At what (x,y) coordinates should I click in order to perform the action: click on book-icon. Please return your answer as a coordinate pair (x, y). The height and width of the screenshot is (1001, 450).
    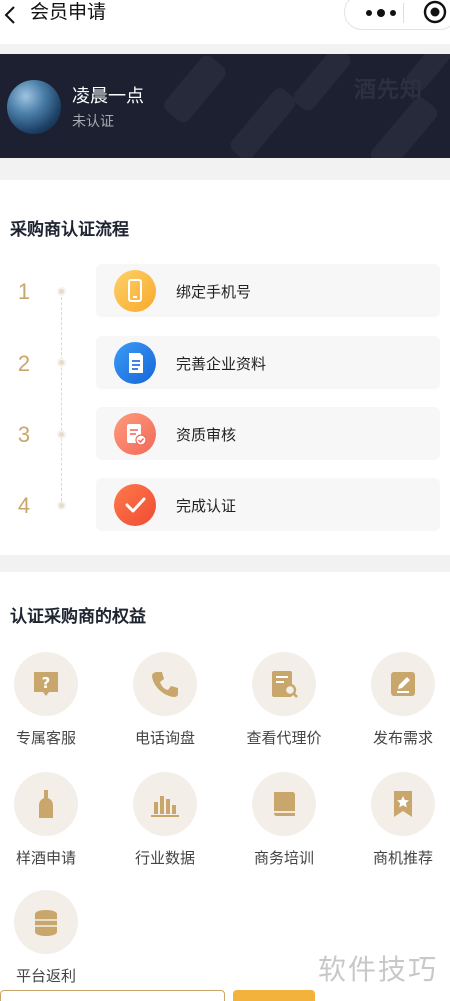
    Looking at the image, I should click on (284, 804).